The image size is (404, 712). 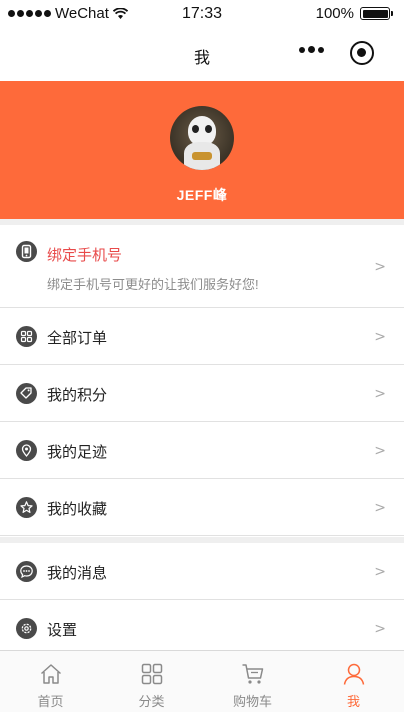 I want to click on user-icon, so click(x=353, y=674).